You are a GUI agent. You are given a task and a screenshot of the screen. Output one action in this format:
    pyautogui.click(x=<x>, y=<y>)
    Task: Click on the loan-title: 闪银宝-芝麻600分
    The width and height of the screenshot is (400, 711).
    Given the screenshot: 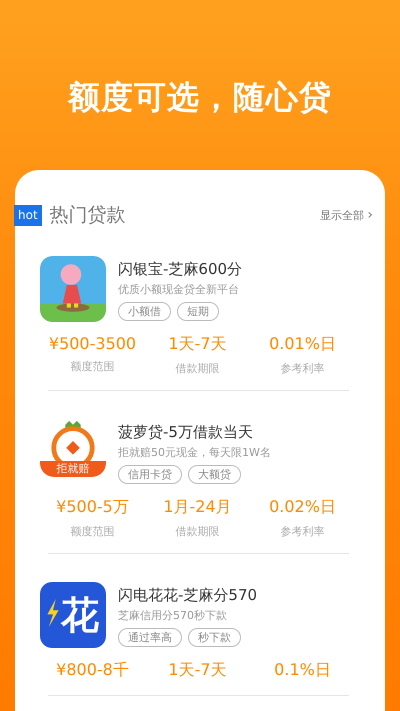 What is the action you would take?
    pyautogui.click(x=180, y=269)
    